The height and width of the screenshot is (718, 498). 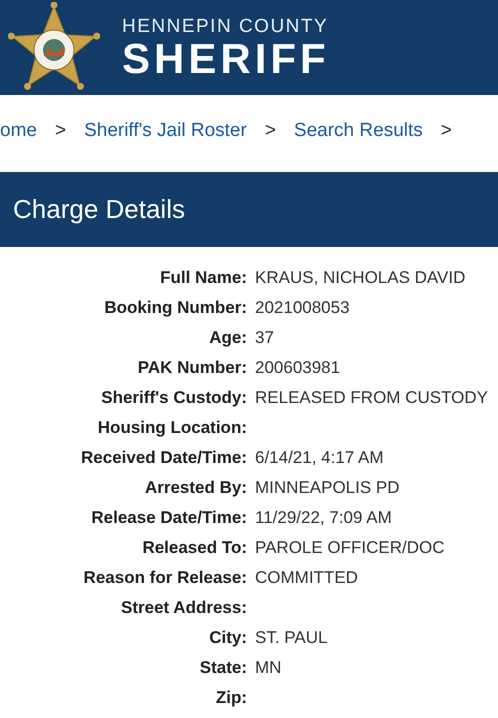 I want to click on field-label: Full Name:, so click(x=203, y=278).